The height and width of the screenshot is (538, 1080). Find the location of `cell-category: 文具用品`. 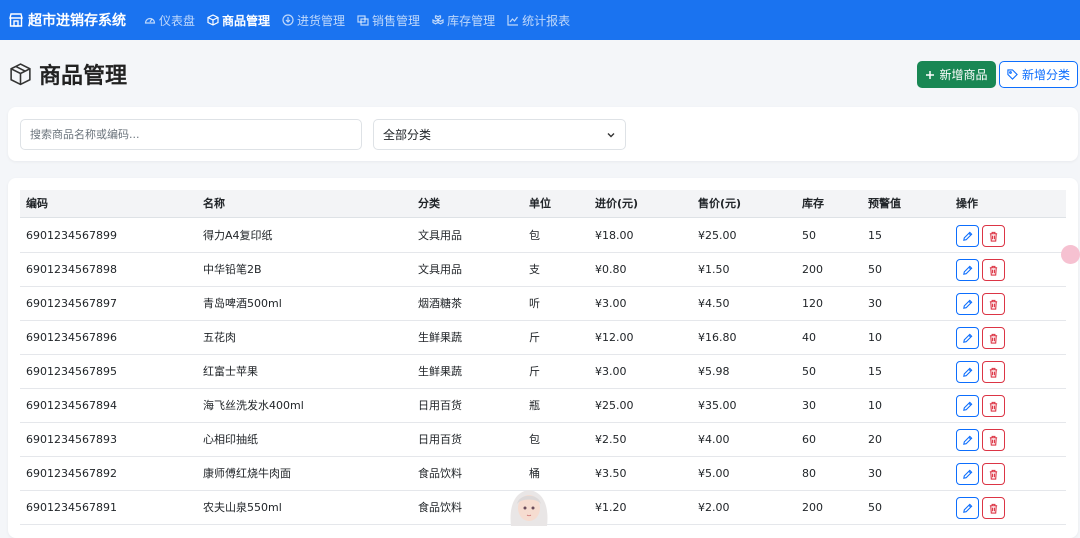

cell-category: 文具用品 is located at coordinates (440, 269).